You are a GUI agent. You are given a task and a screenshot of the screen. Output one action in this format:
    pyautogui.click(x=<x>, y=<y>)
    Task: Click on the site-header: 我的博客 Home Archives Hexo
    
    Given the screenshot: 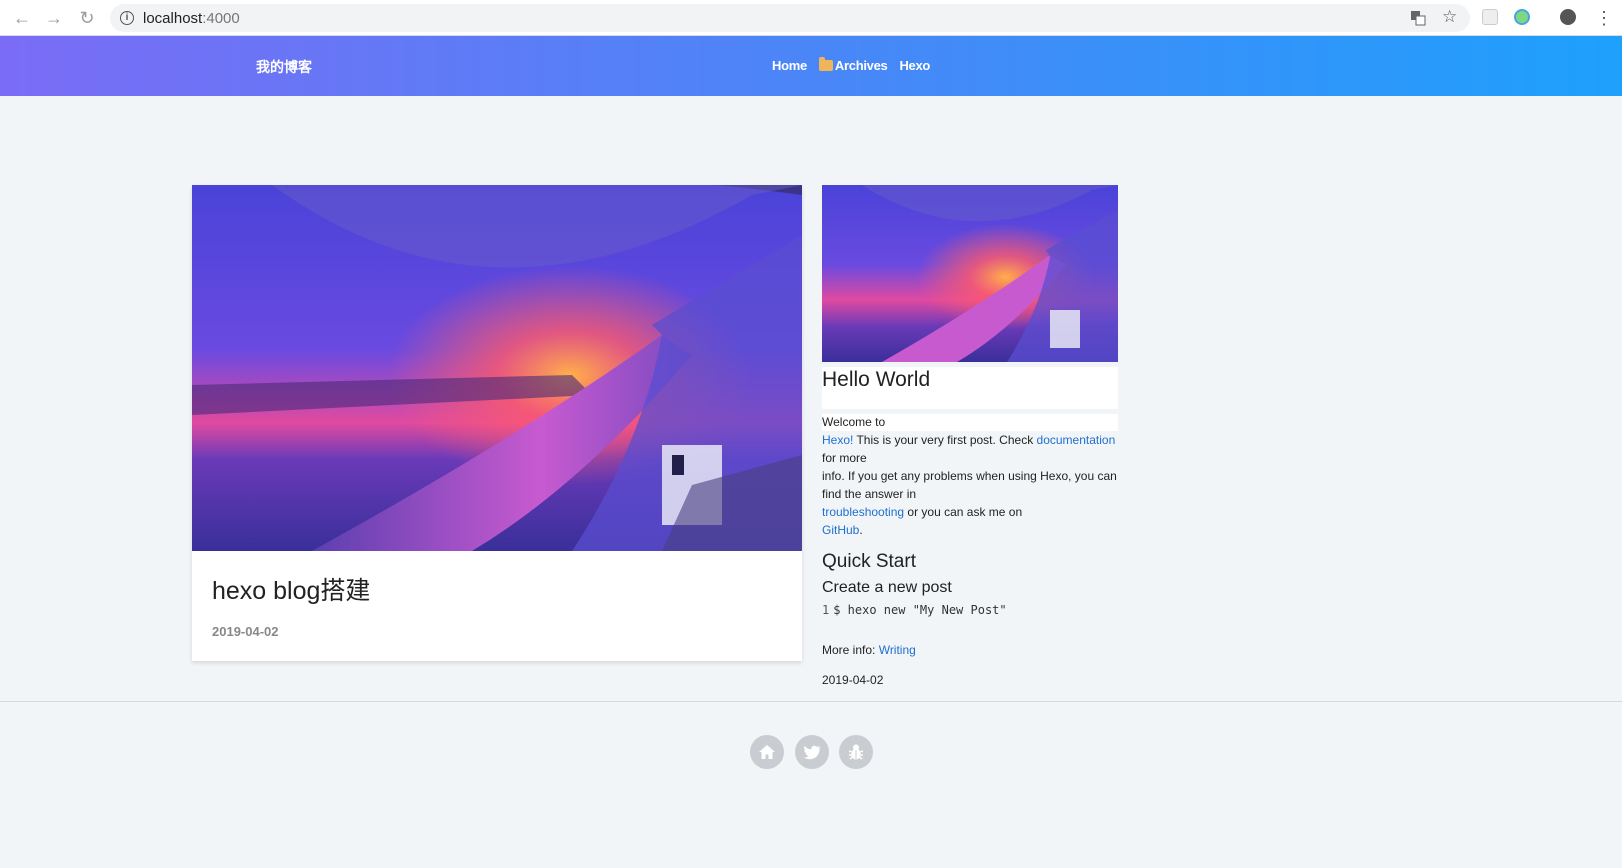 What is the action you would take?
    pyautogui.click(x=811, y=66)
    